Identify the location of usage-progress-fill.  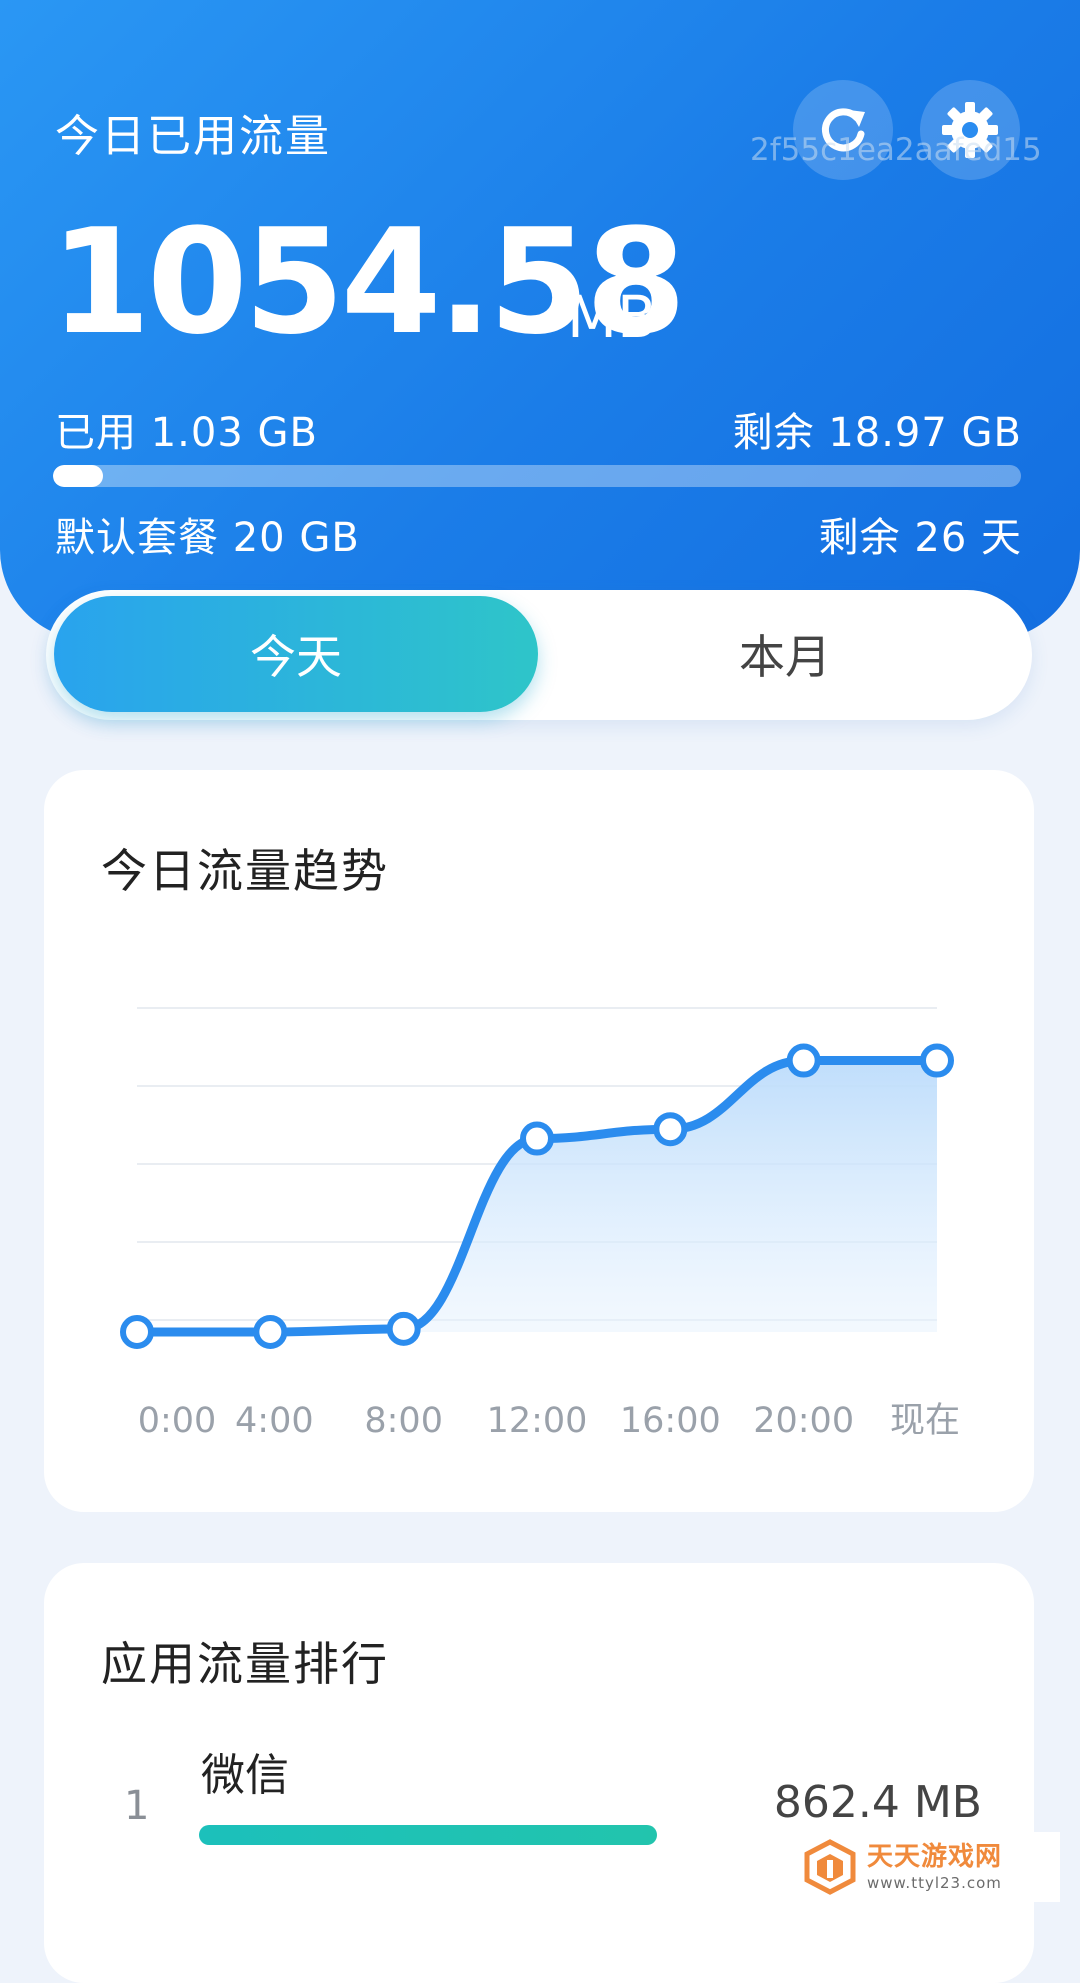
(78, 476).